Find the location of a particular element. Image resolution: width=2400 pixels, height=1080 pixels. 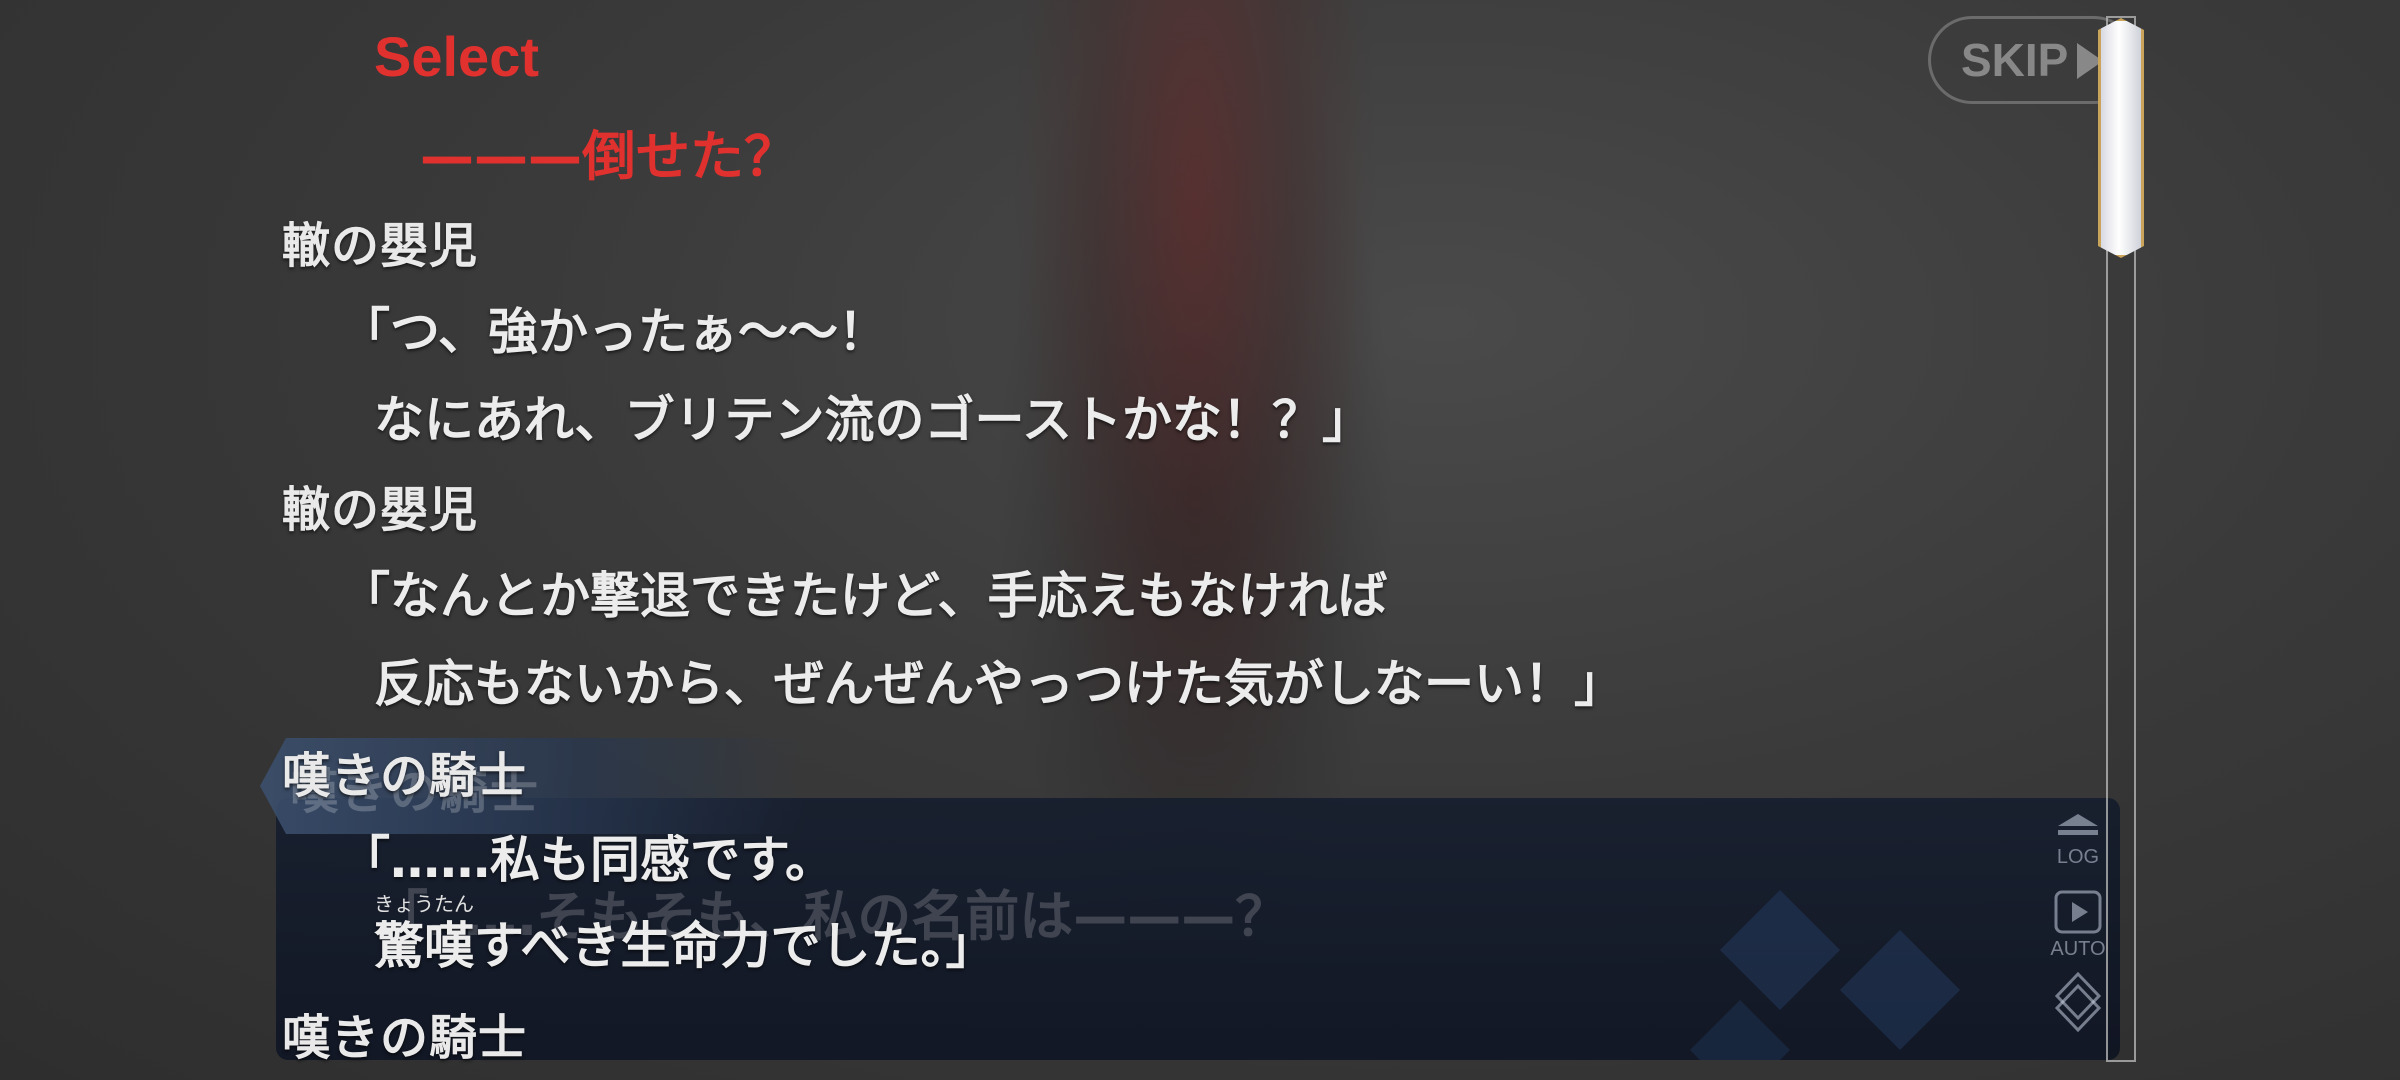

log-text: なにあれ、ブリテン流のゴーストかな！？」 is located at coordinates (873, 420).